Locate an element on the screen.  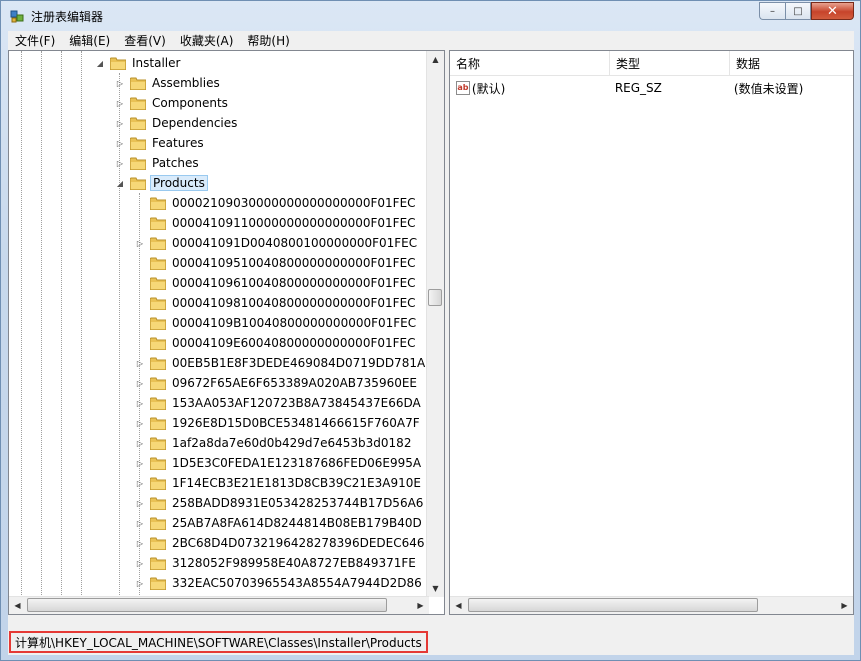
tree-vertical-scrollbar: ▲ ▼ is located at coordinates (435, 324).